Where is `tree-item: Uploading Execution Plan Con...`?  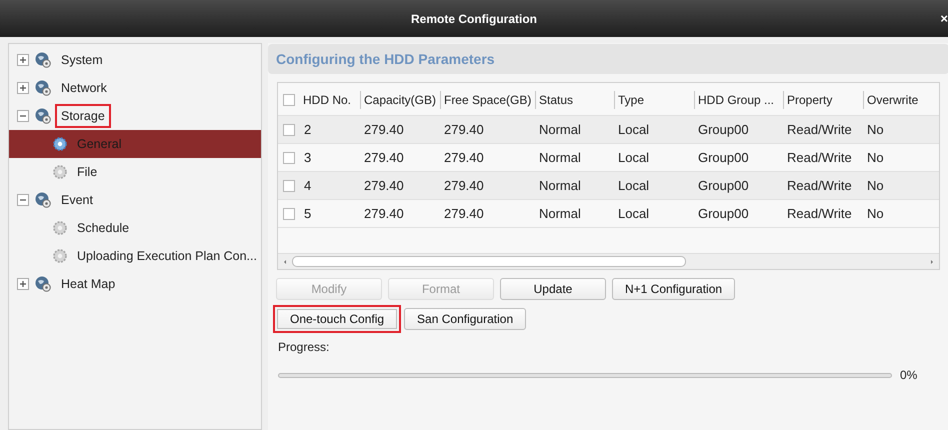 tree-item: Uploading Execution Plan Con... is located at coordinates (135, 256).